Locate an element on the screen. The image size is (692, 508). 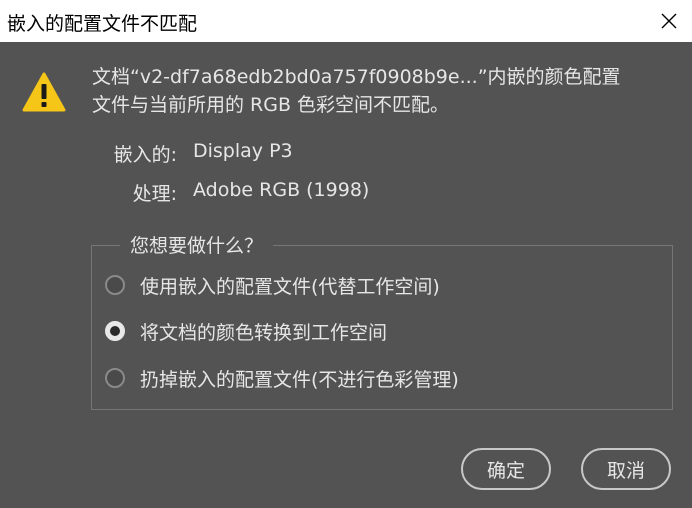
option-use-embedded-label: 使用嵌入的配置文件(代替工作空间) is located at coordinates (290, 286).